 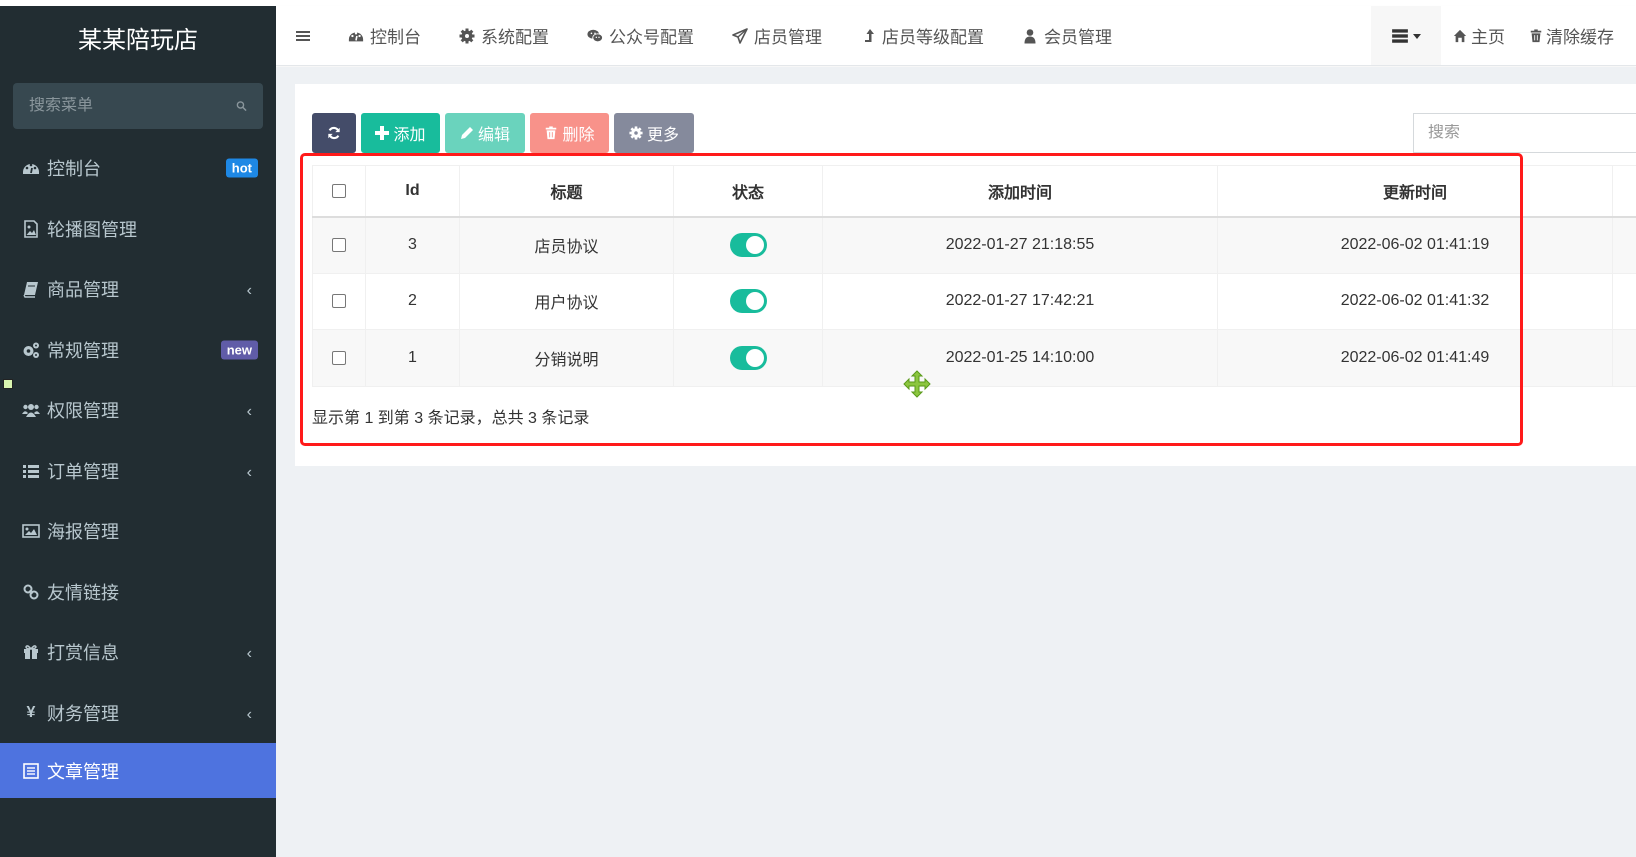 I want to click on refresh-button, so click(x=334, y=133).